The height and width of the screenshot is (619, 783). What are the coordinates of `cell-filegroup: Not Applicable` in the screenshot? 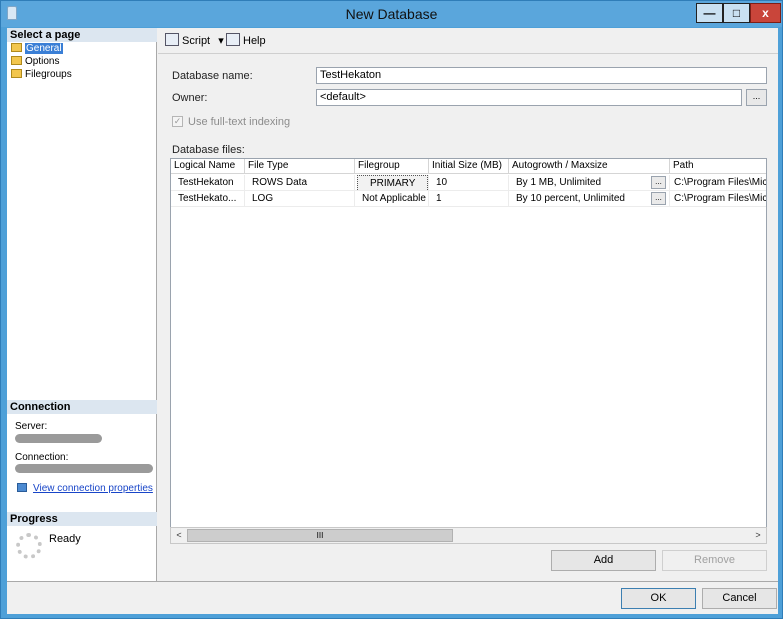 It's located at (392, 199).